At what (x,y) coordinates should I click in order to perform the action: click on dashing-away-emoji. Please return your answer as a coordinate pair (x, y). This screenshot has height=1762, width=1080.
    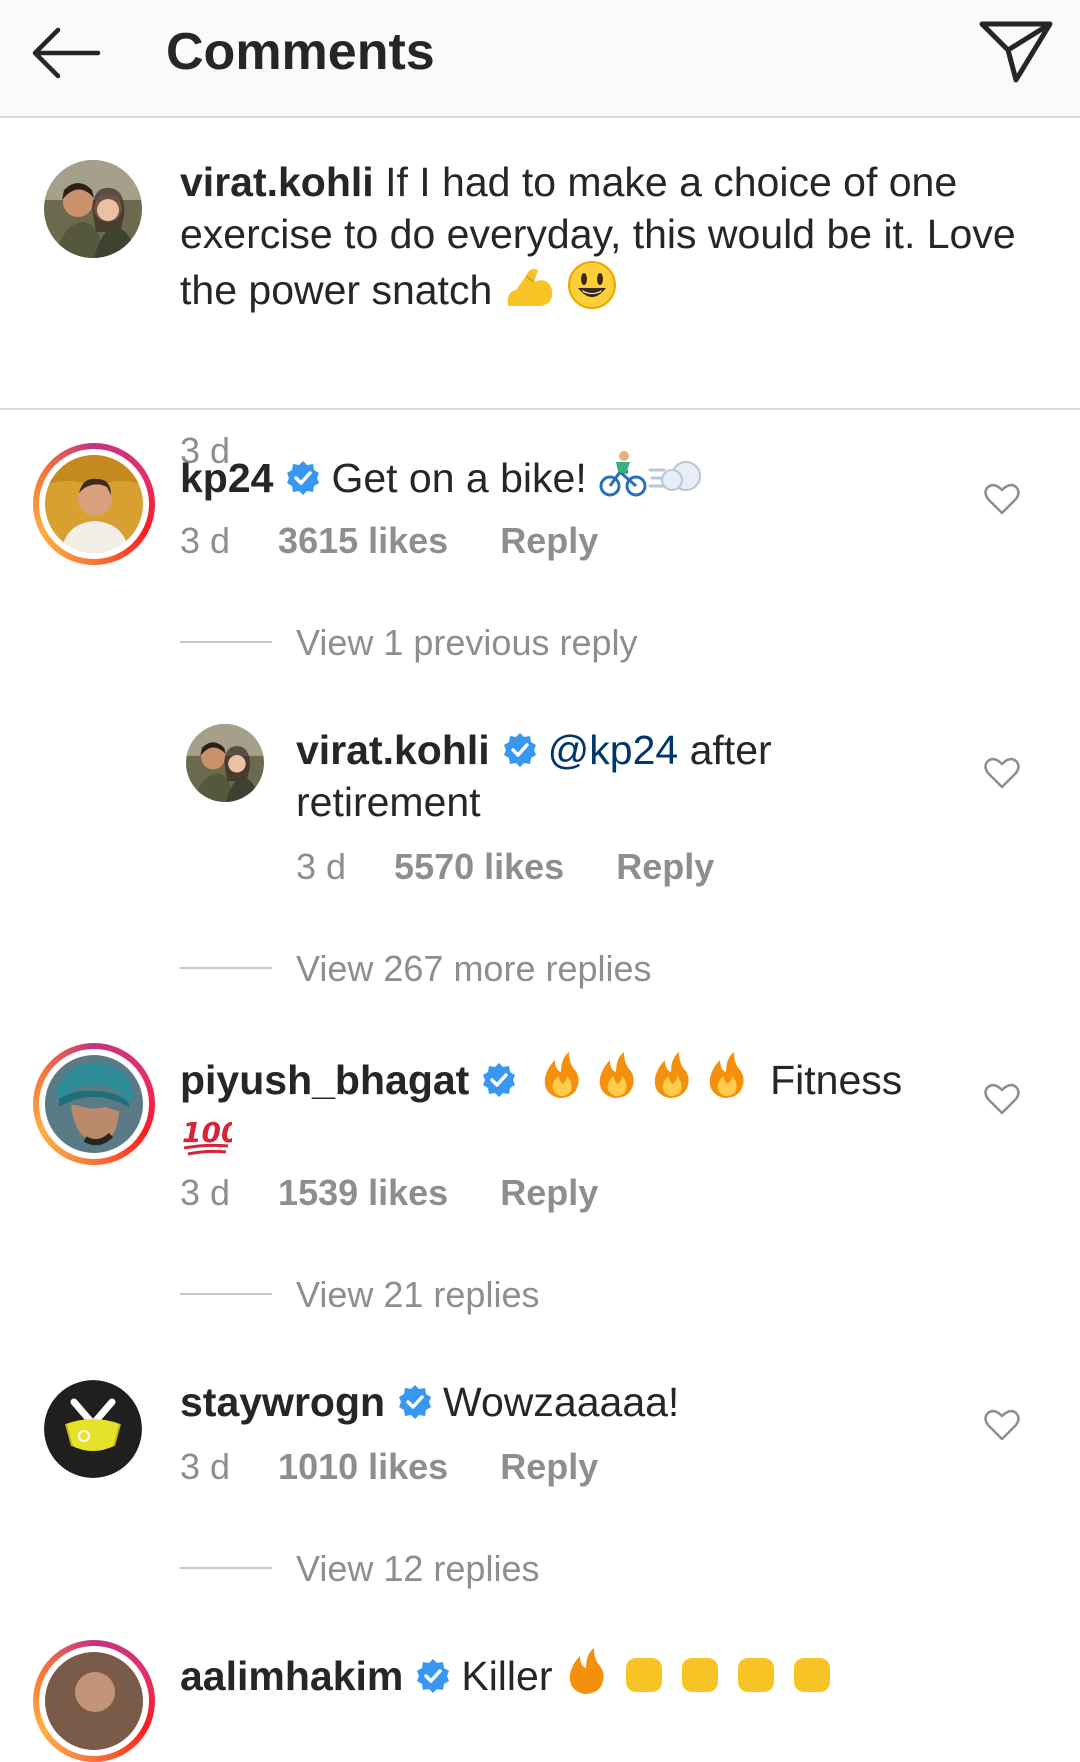
    Looking at the image, I should click on (675, 483).